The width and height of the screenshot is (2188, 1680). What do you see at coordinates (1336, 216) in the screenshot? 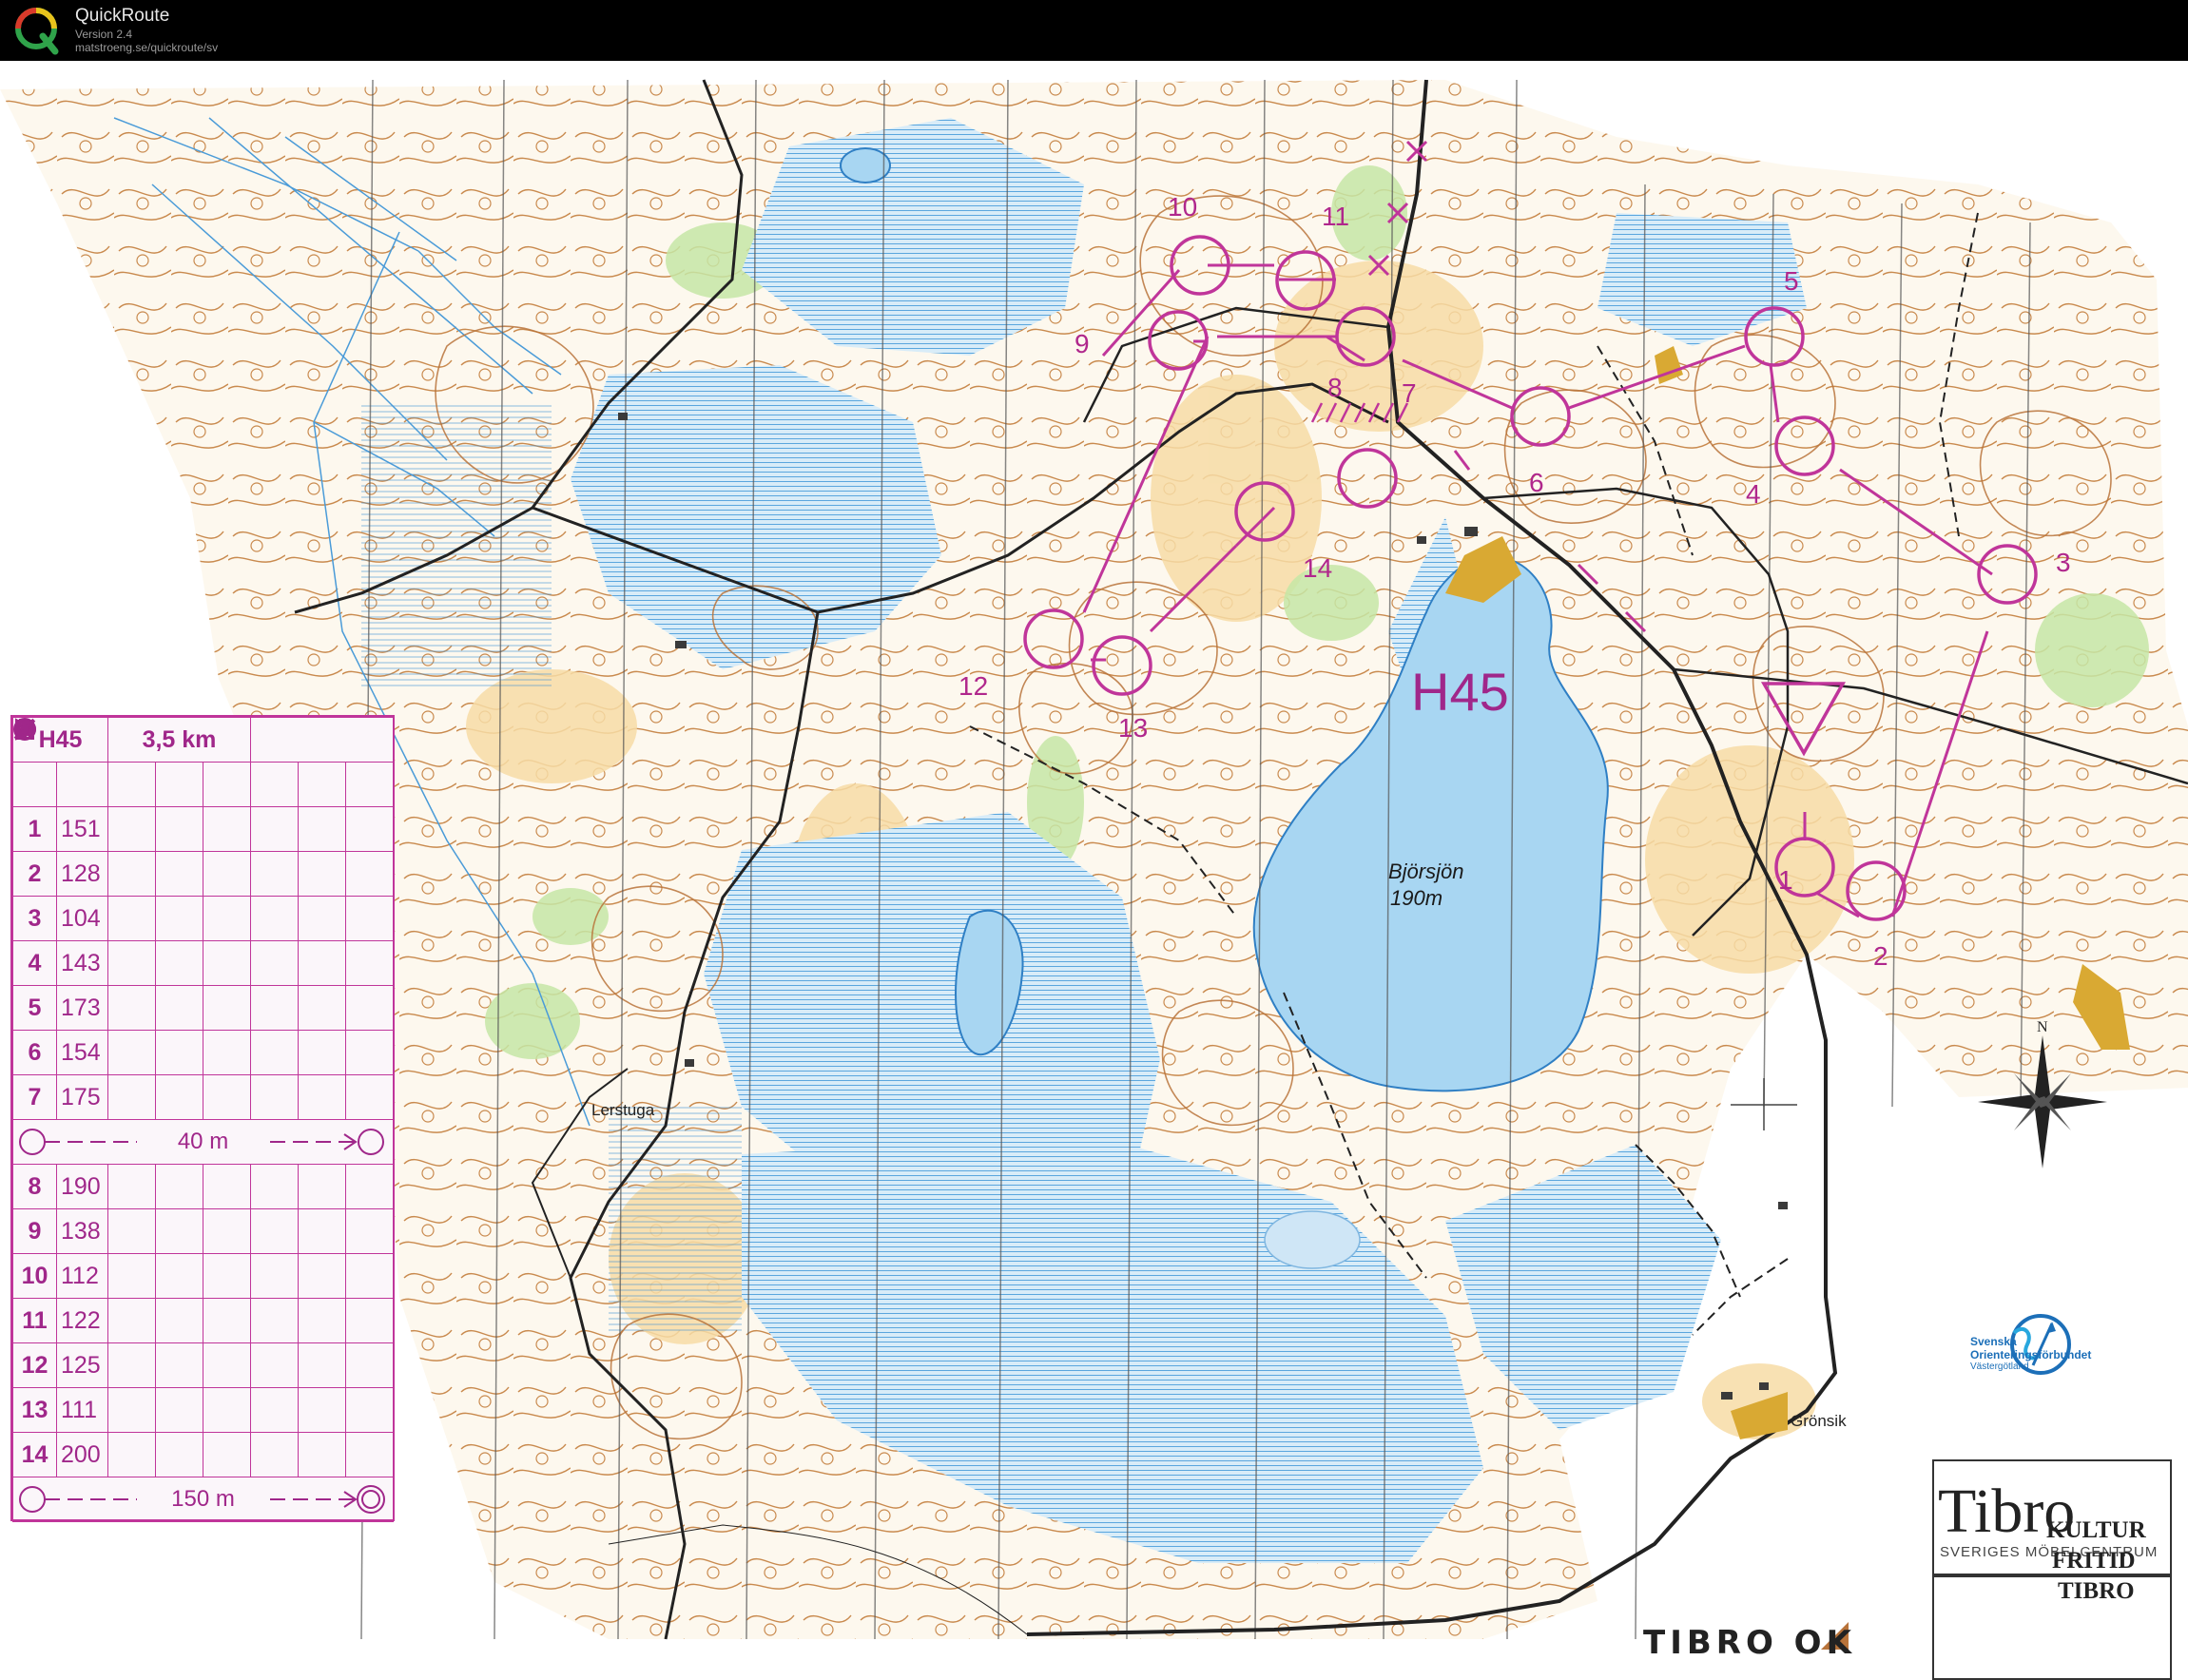
I see `control-number-11: 11` at bounding box center [1336, 216].